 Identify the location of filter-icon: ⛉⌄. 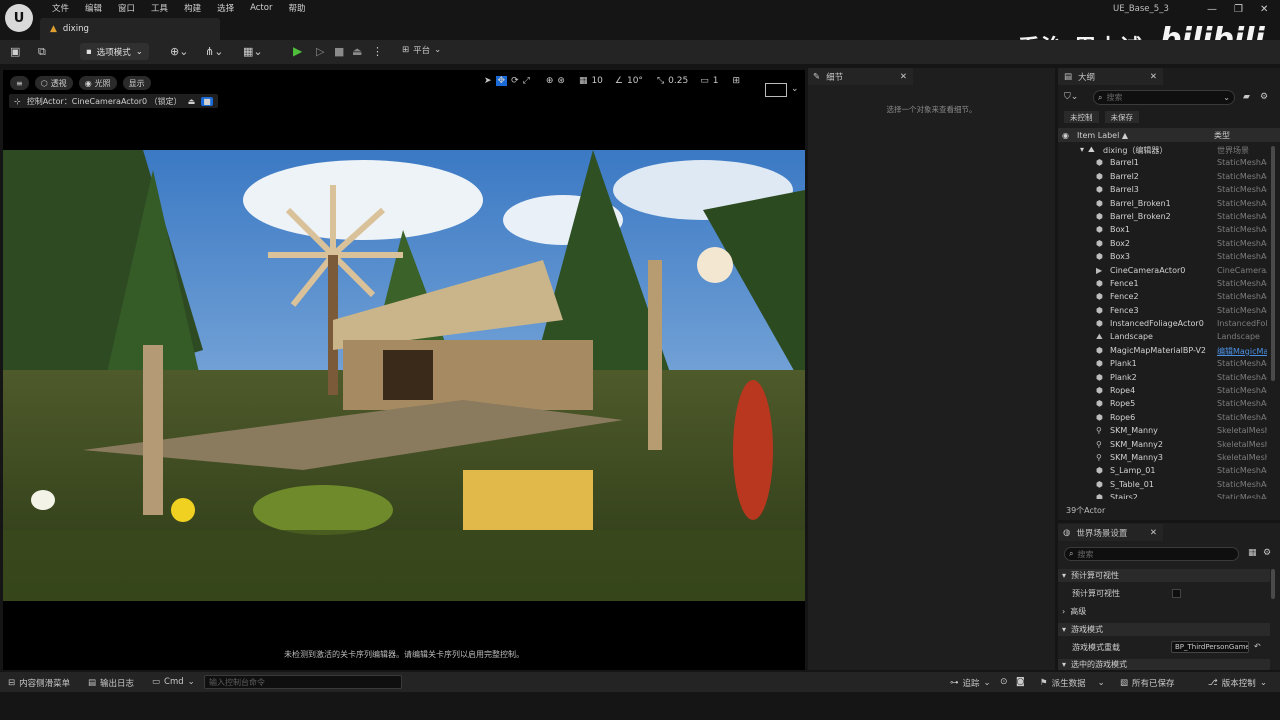
(1071, 97).